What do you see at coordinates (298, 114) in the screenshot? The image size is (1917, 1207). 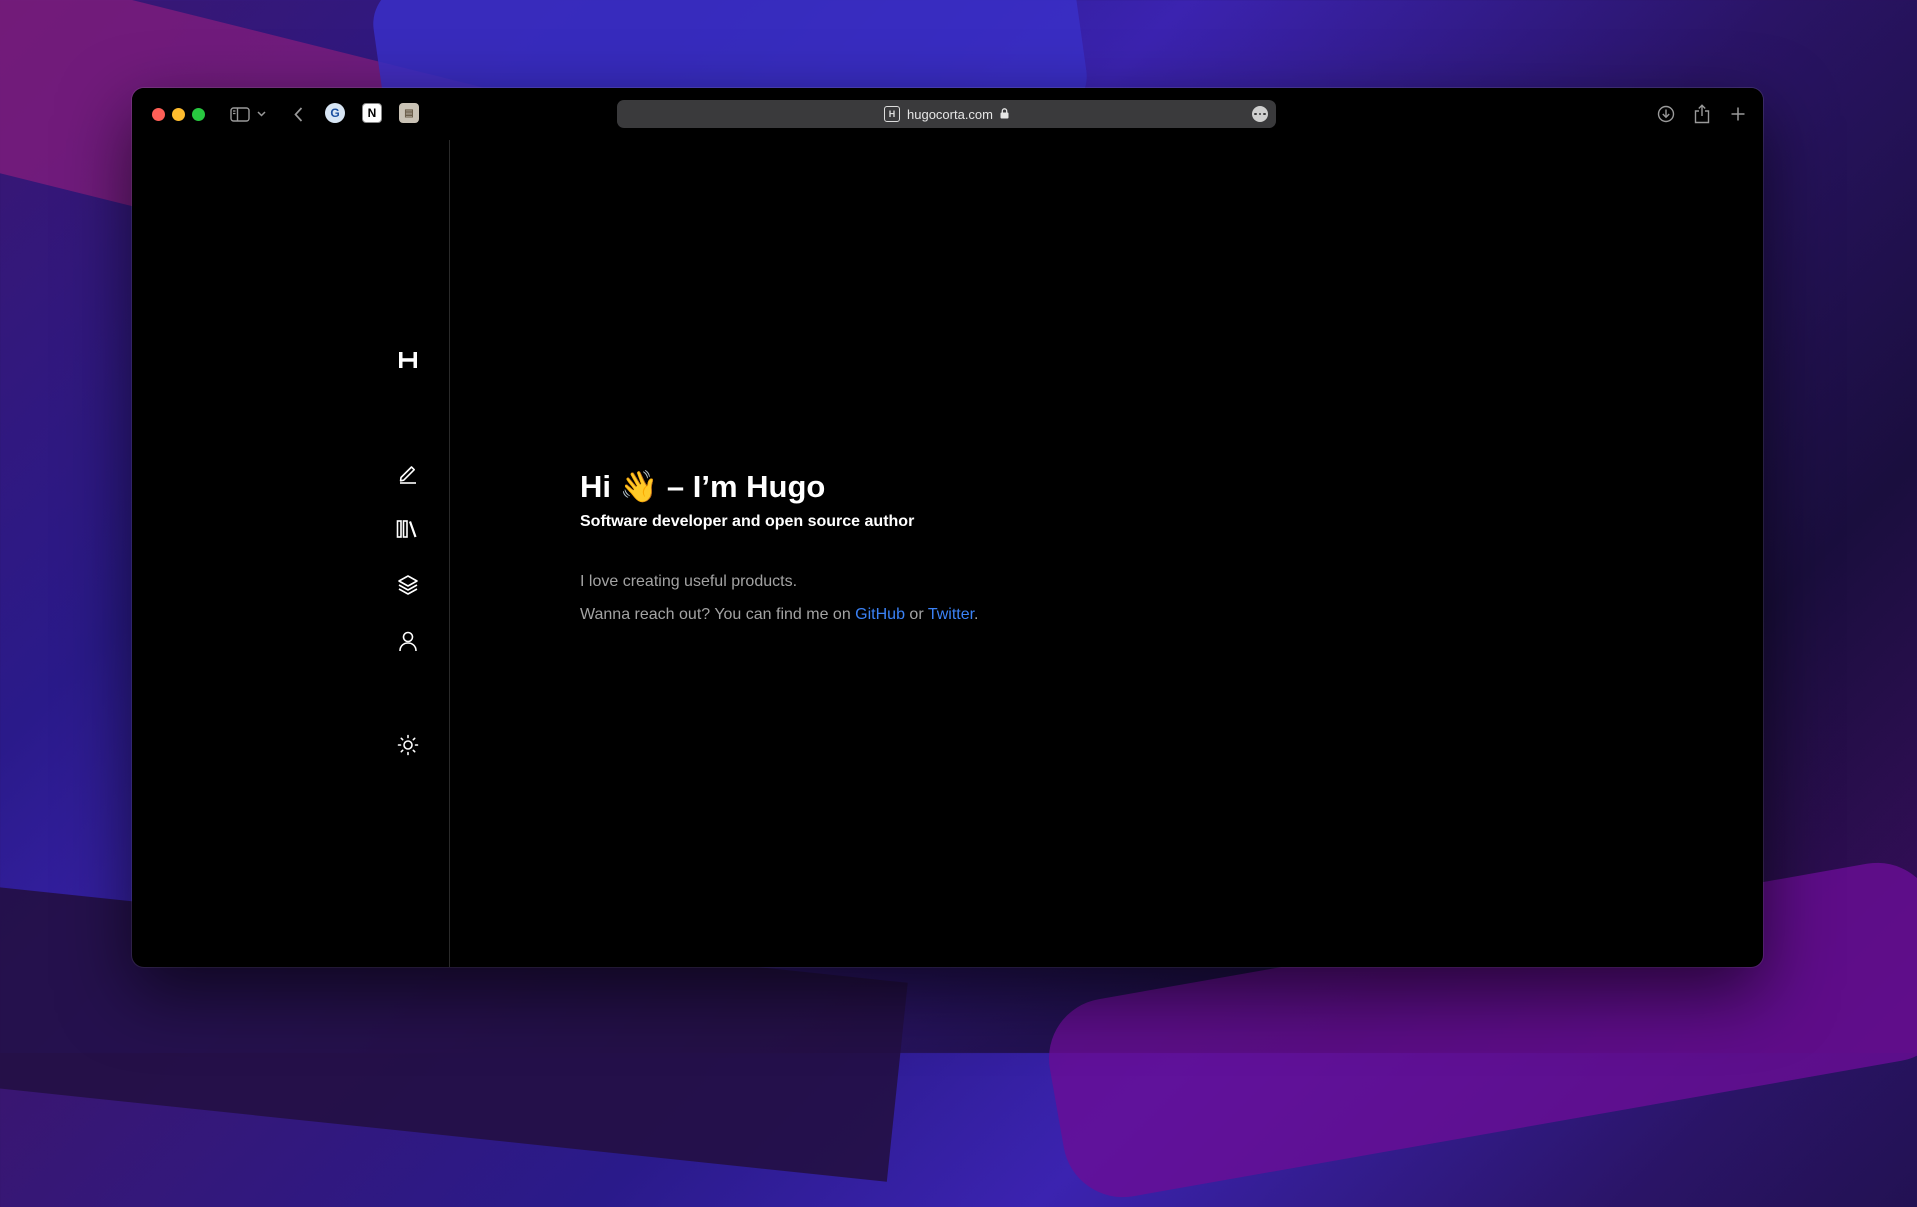 I see `back-arrow-icon` at bounding box center [298, 114].